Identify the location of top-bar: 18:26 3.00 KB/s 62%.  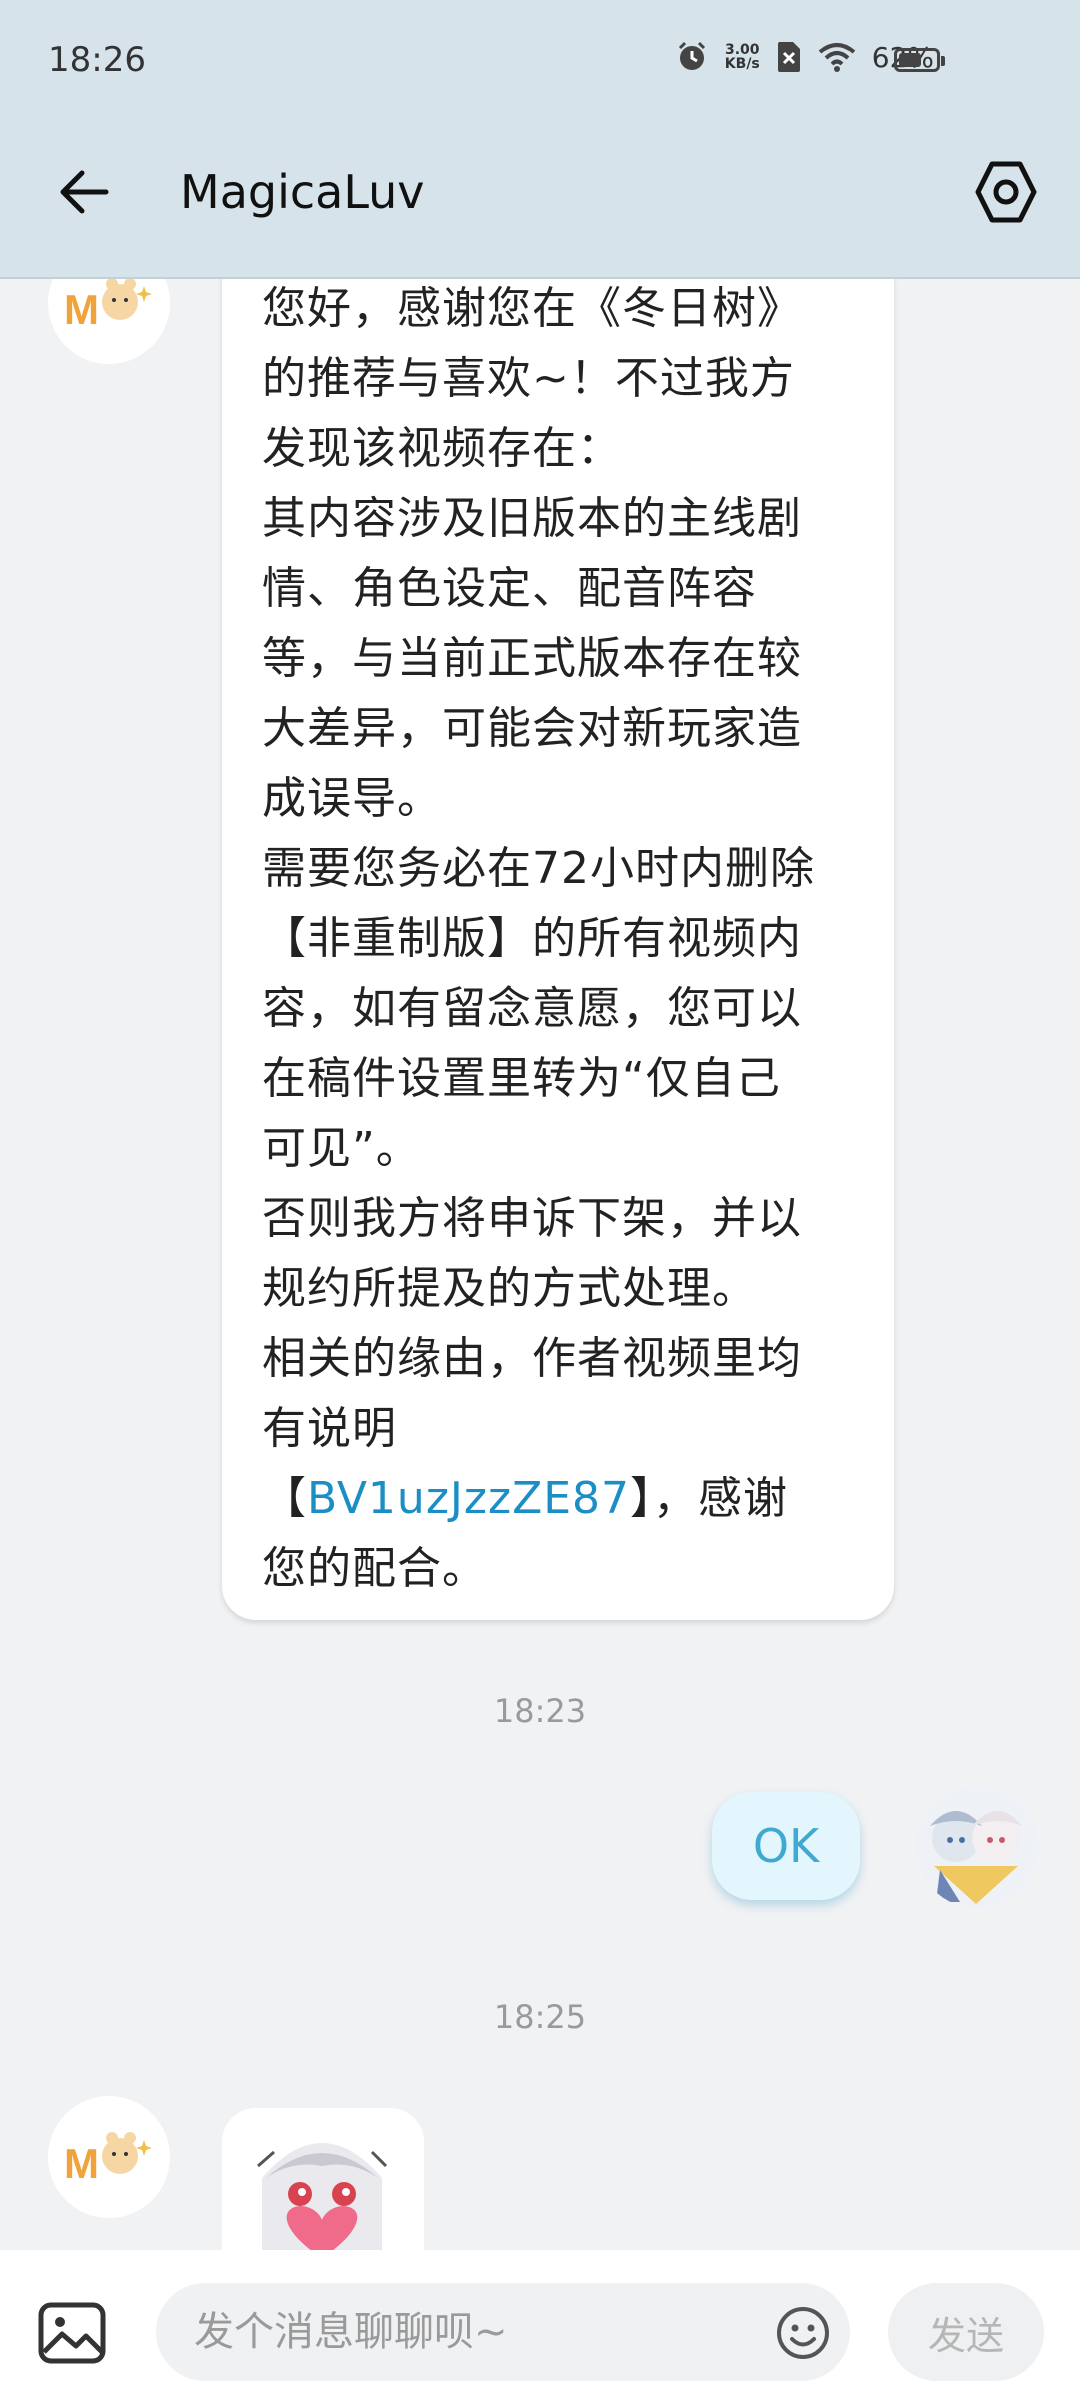
(540, 139).